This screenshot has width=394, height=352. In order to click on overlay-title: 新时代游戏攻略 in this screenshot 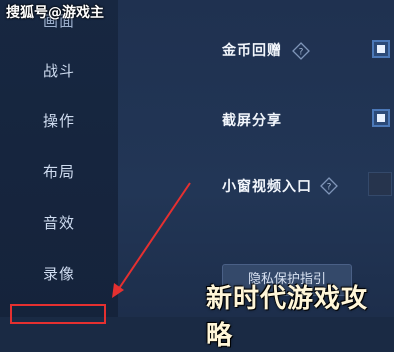, I will do `click(287, 317)`.